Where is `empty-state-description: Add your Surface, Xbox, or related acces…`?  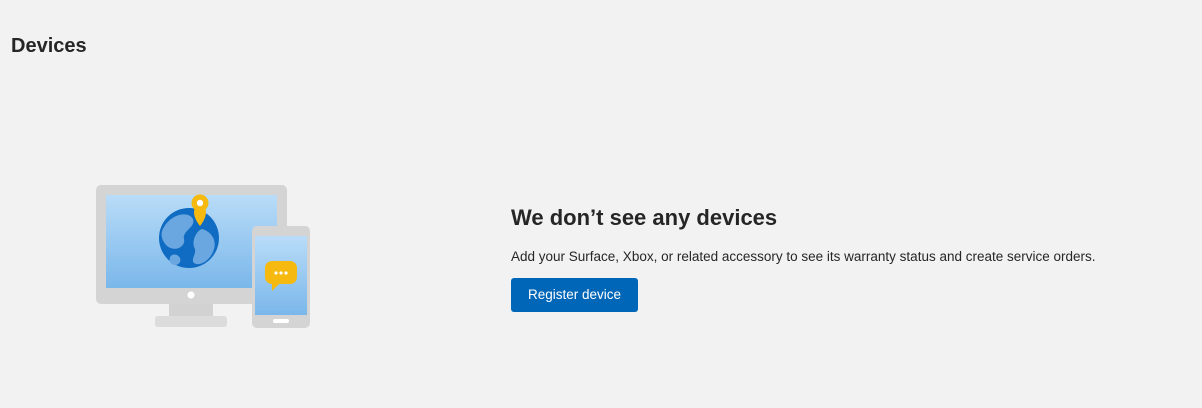
empty-state-description: Add your Surface, Xbox, or related acces… is located at coordinates (803, 256).